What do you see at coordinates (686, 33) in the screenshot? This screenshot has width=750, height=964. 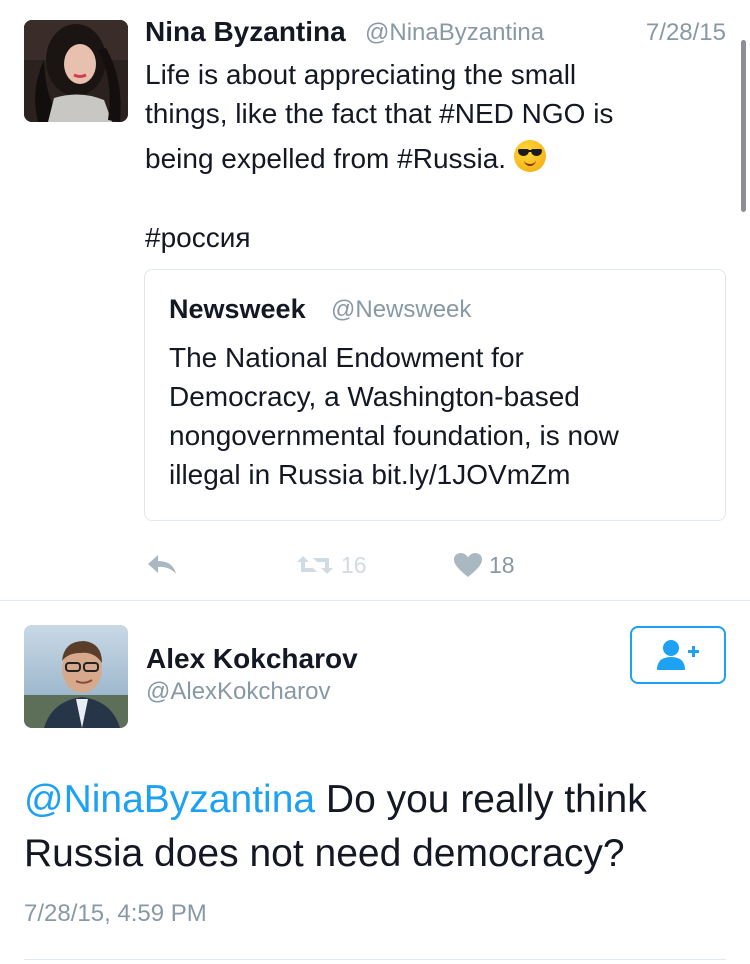 I see `tweet-date: 7/28/15` at bounding box center [686, 33].